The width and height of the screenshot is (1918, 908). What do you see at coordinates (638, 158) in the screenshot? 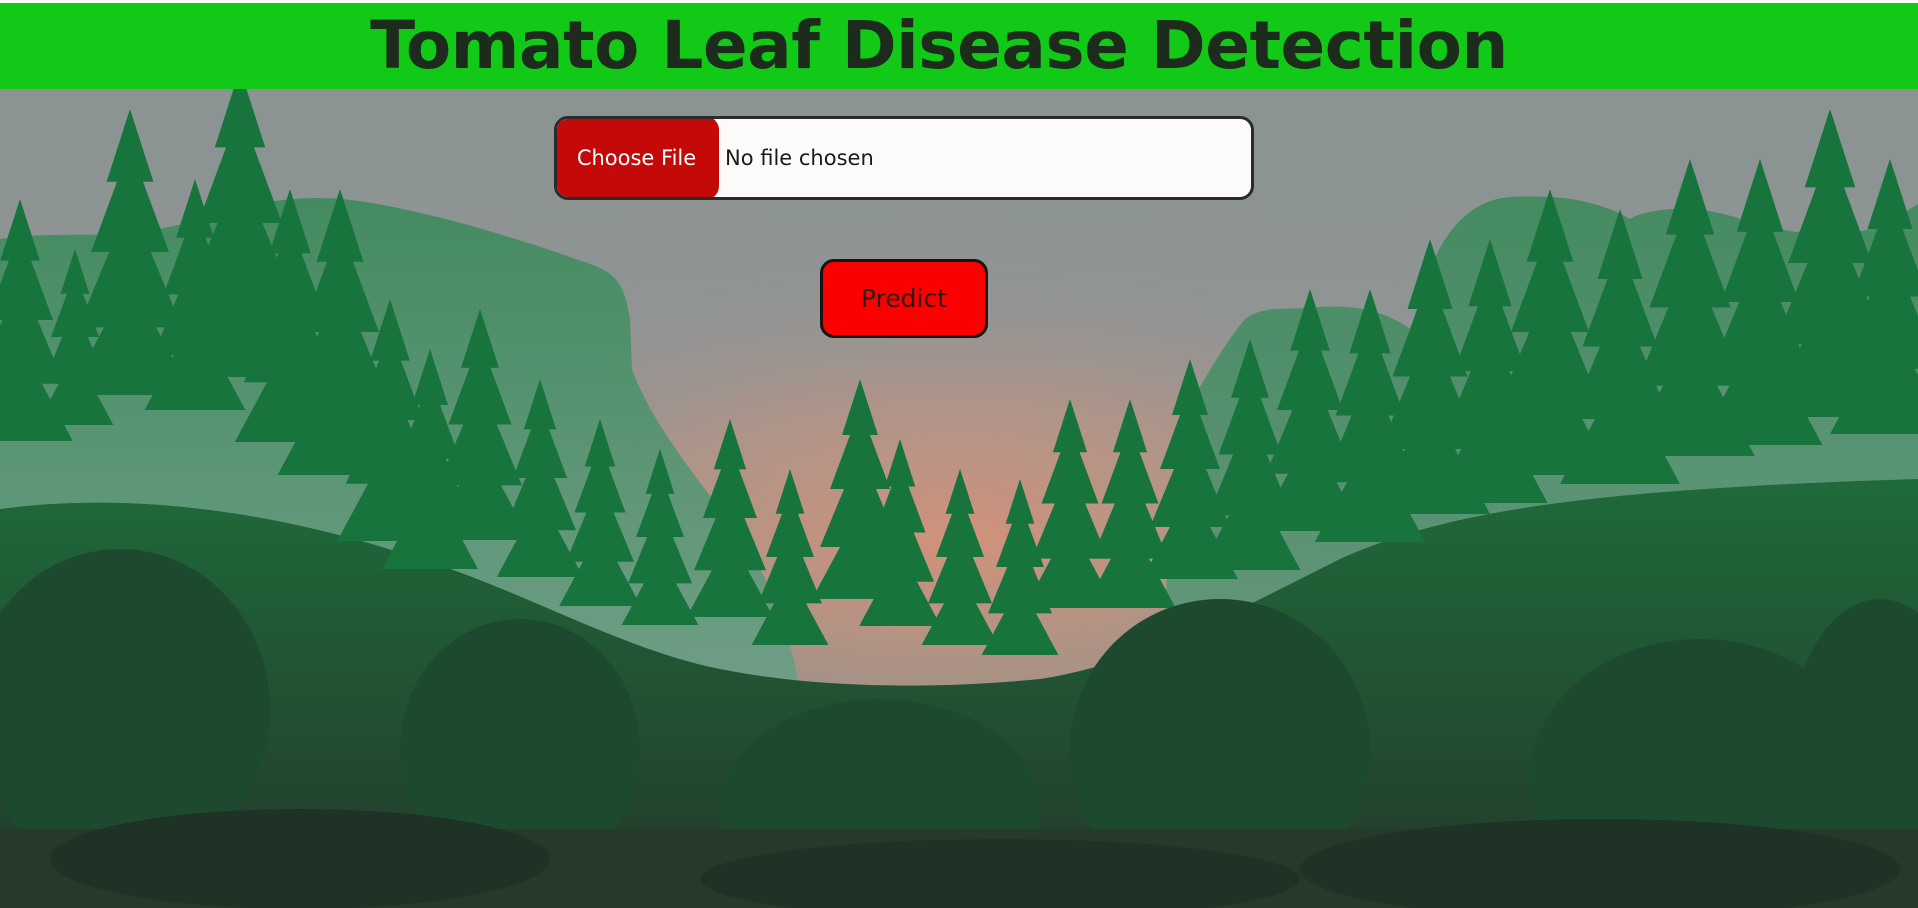
I see `choose-file-button: Choose File` at bounding box center [638, 158].